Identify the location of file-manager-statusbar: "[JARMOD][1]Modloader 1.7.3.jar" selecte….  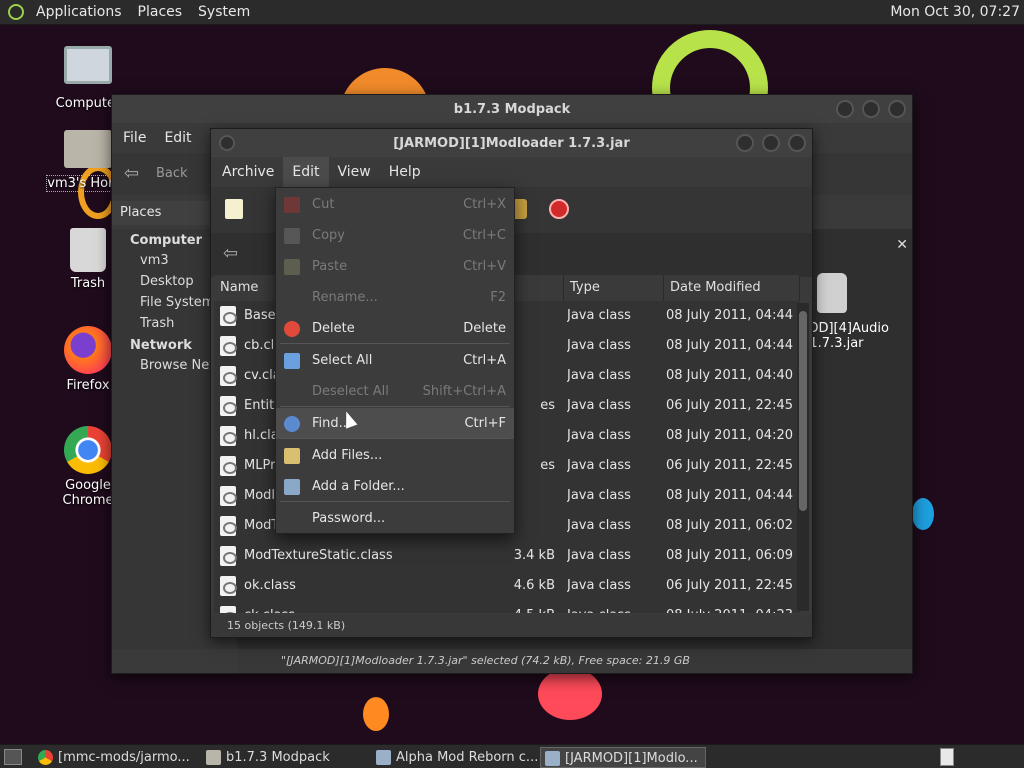
(574, 661).